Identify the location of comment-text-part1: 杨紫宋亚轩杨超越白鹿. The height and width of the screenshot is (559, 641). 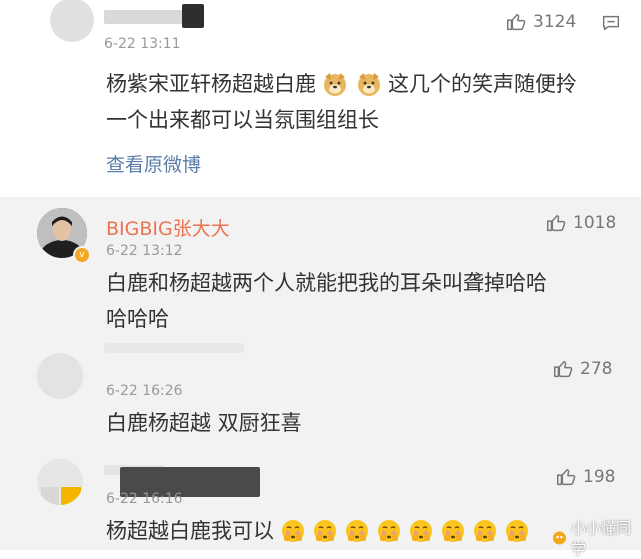
(211, 84).